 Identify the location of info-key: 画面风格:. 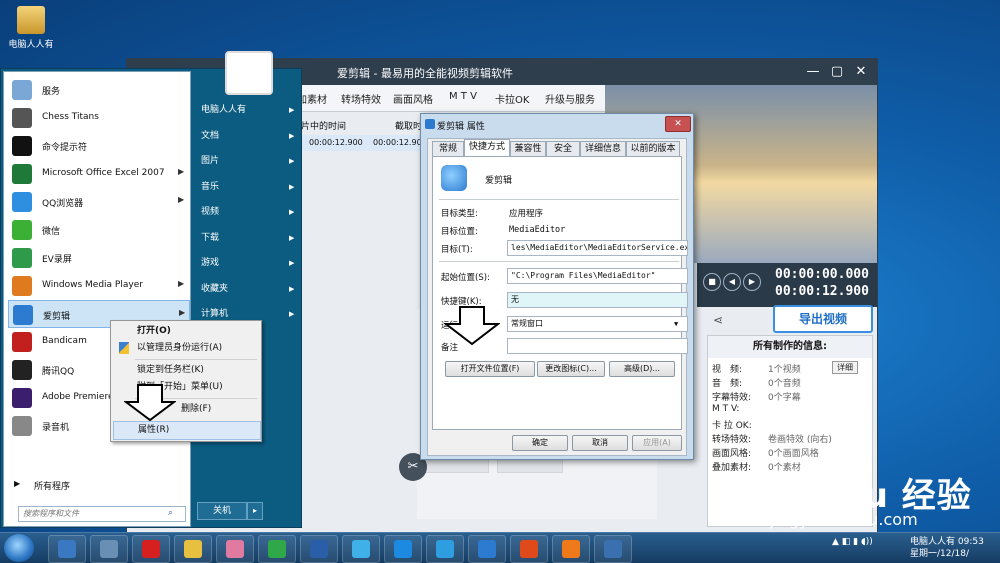
(732, 454).